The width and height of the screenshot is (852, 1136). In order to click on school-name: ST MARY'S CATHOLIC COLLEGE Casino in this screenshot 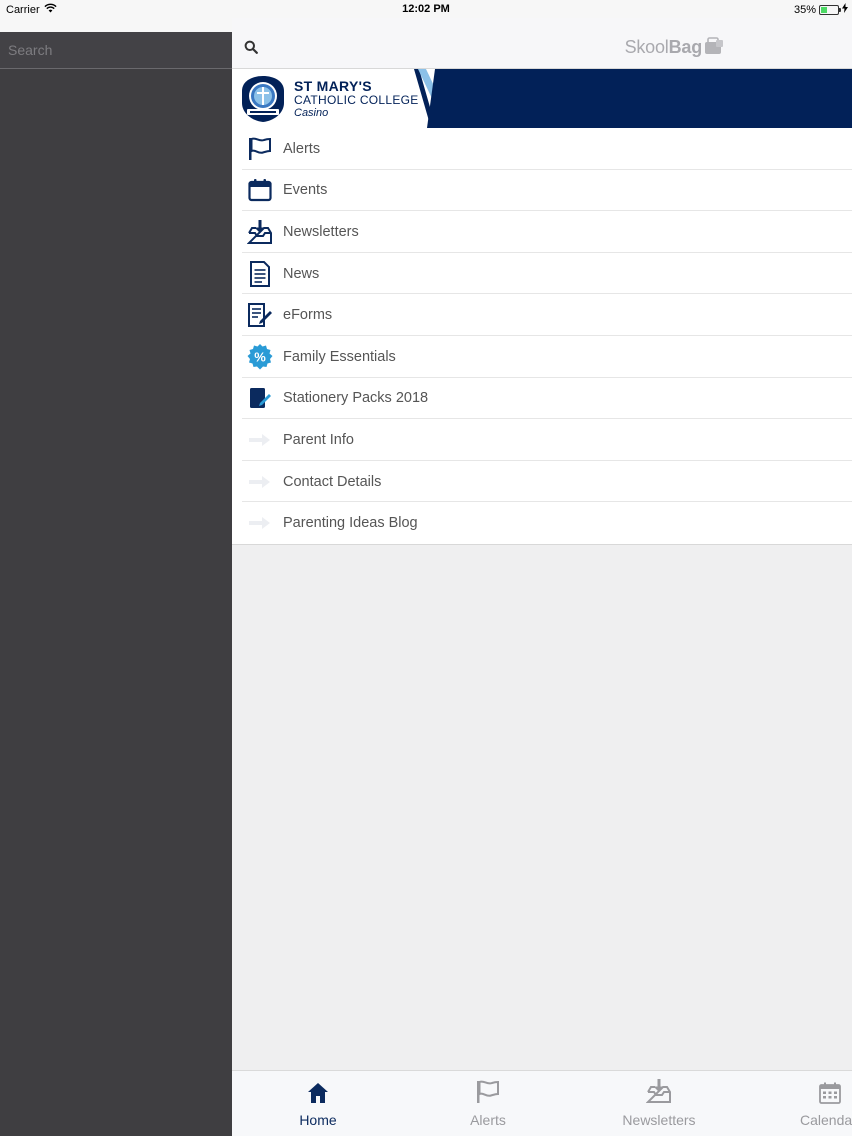, I will do `click(356, 99)`.